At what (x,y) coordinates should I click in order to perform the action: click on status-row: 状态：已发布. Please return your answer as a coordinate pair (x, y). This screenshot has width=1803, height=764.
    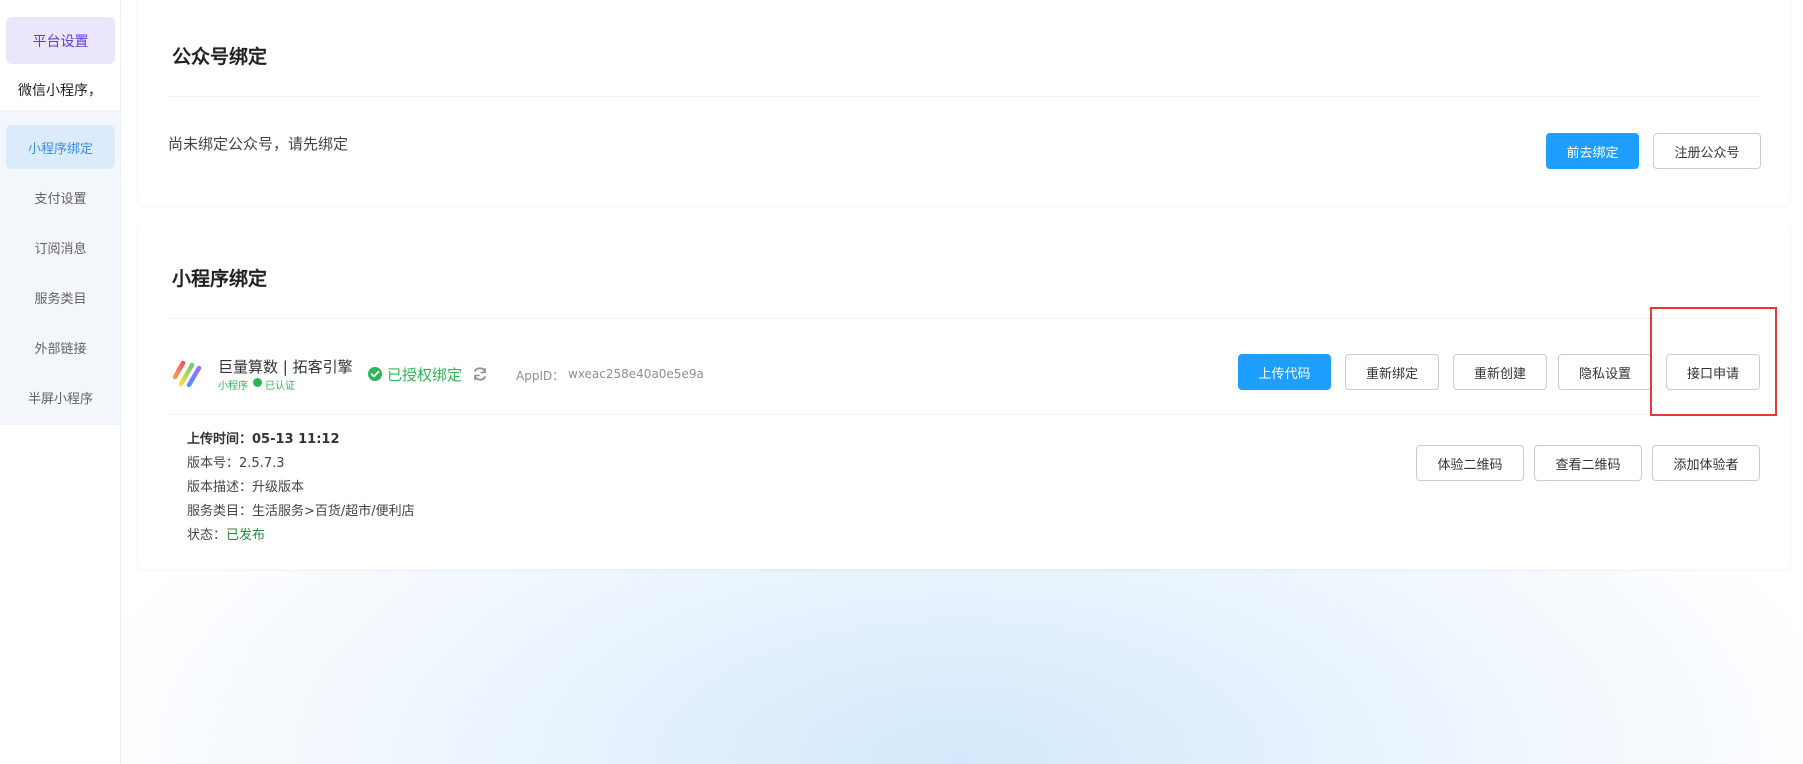
    Looking at the image, I should click on (226, 533).